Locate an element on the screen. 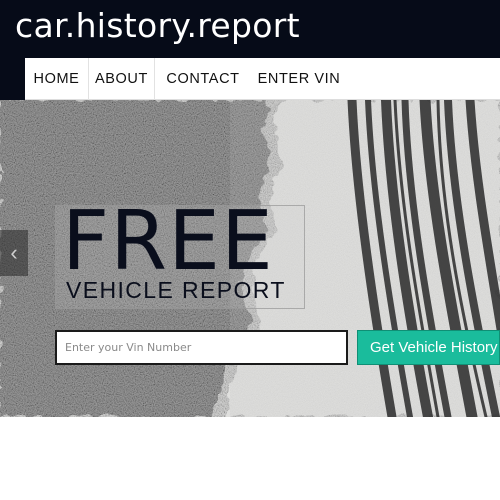 This screenshot has width=500, height=500. promo-headline: FREE is located at coordinates (168, 241).